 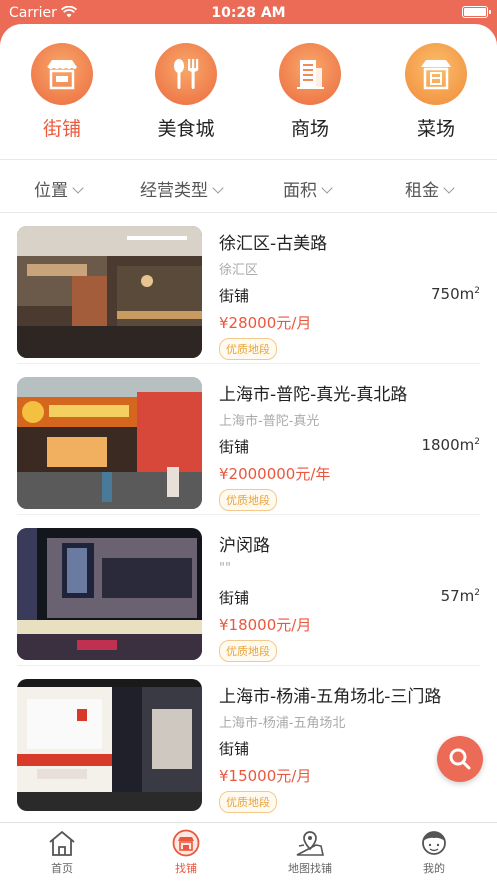 I want to click on listing-title: 沪闵路, so click(x=244, y=546).